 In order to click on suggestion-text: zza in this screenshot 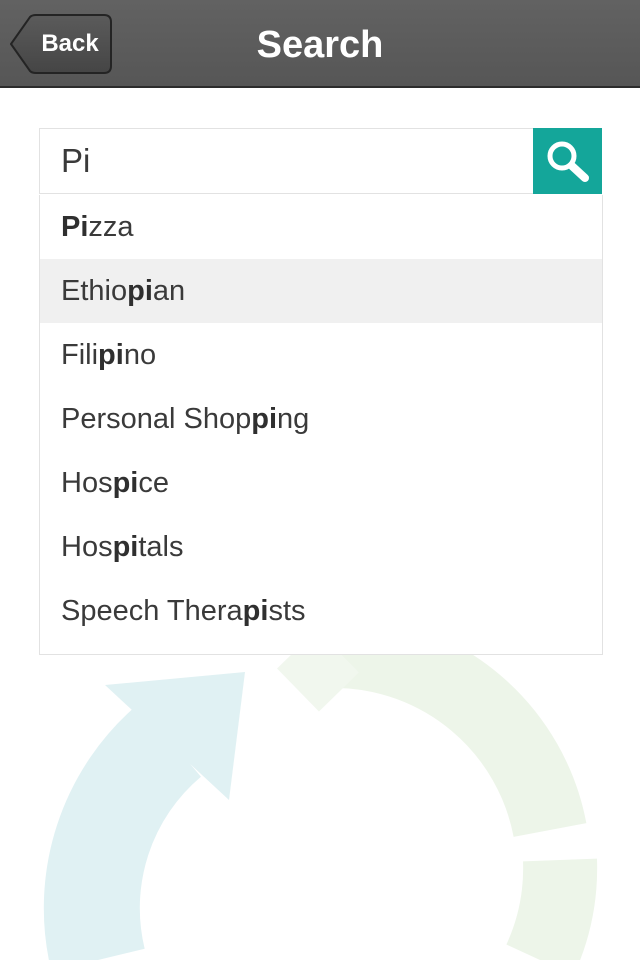, I will do `click(111, 227)`.